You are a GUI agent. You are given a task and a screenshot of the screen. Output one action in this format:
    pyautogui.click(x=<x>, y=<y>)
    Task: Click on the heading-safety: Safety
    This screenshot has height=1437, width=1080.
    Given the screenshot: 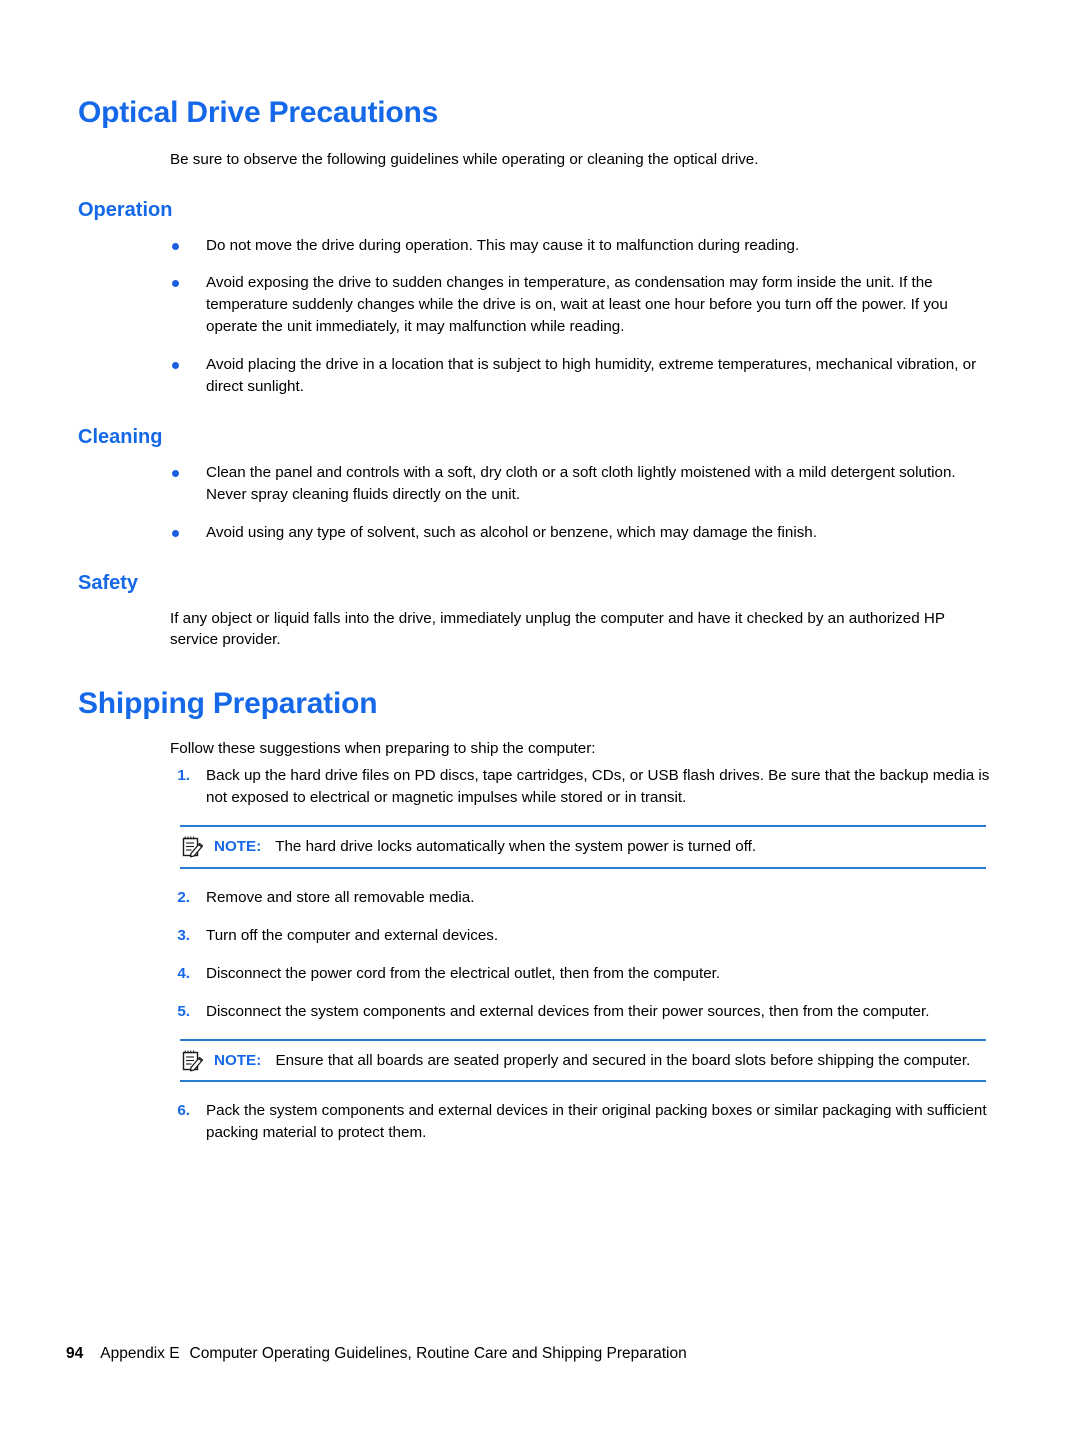 What is the action you would take?
    pyautogui.click(x=108, y=582)
    